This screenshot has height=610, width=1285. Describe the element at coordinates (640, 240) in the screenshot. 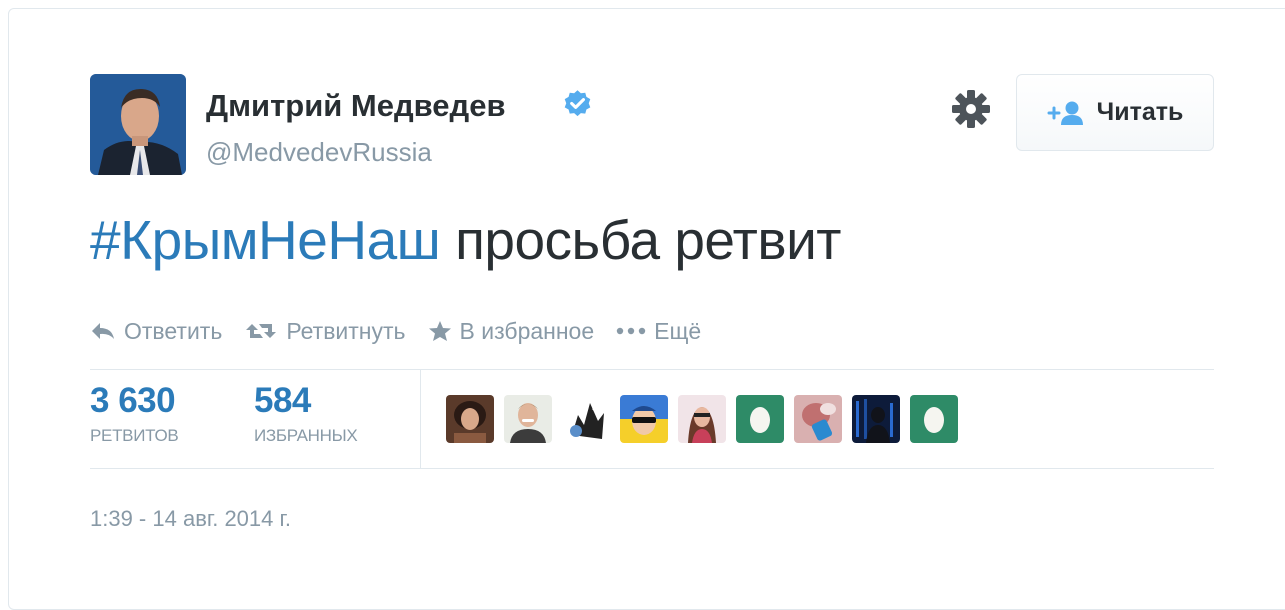

I see `tweet-body: просьба ретвит` at that location.